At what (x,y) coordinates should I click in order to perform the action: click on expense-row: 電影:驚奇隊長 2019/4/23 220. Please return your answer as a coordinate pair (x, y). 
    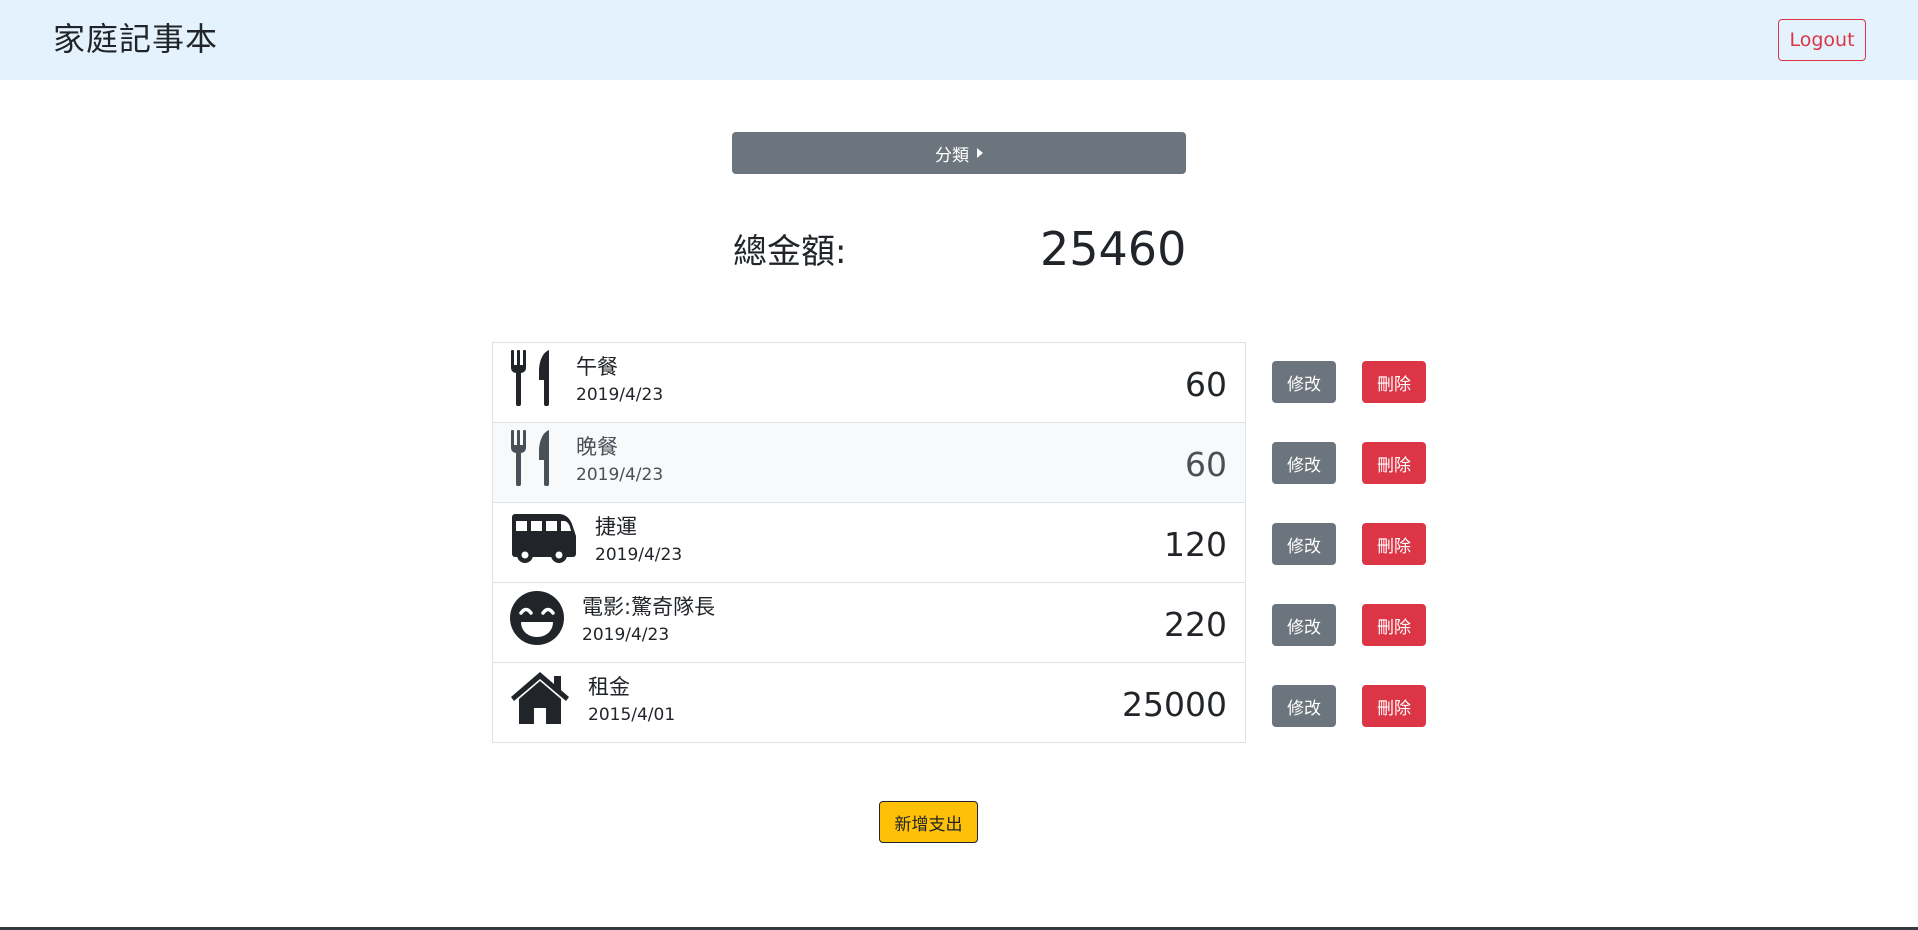
    Looking at the image, I should click on (869, 622).